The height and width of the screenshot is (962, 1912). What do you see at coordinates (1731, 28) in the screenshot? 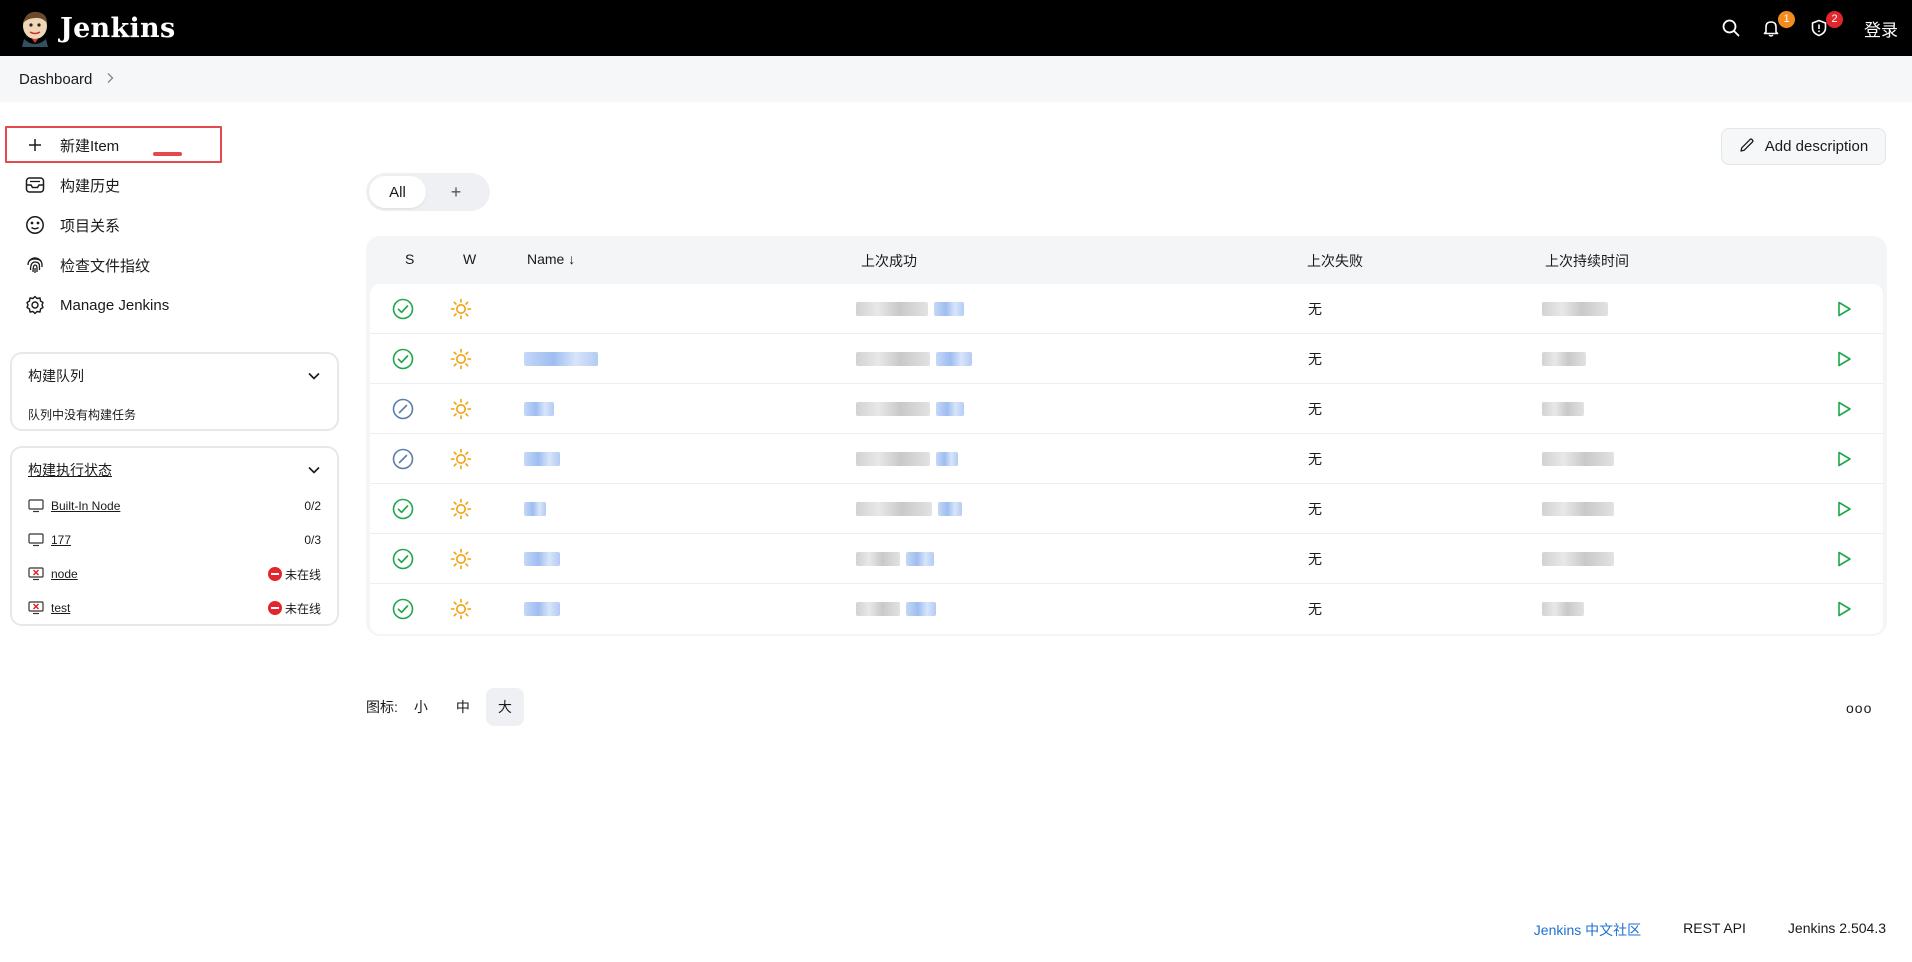
I see `search-icon` at bounding box center [1731, 28].